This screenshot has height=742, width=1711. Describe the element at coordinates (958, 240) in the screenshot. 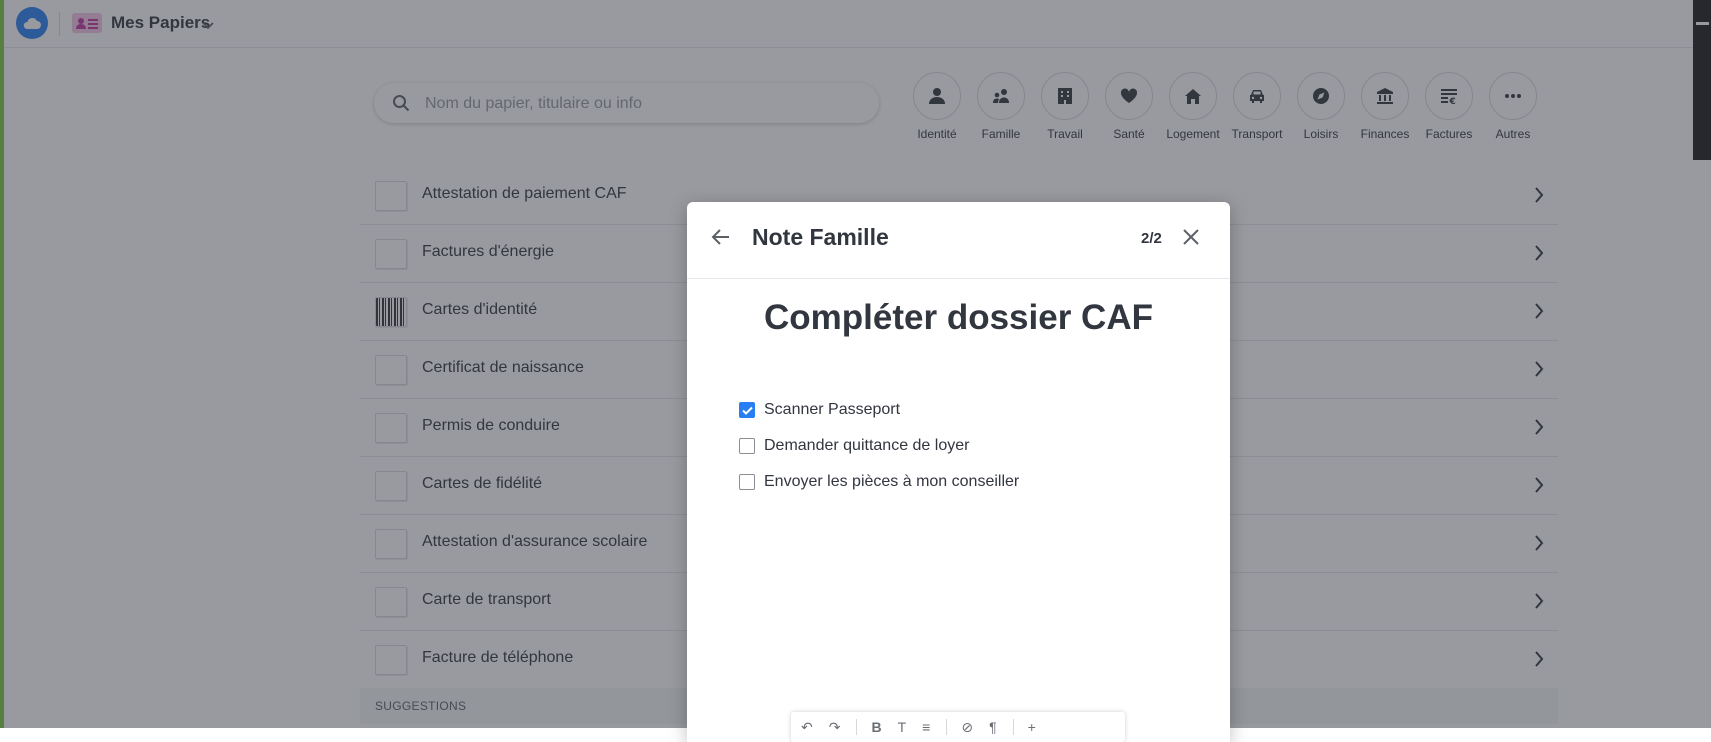

I see `modal-header: Note Famille 2/2` at that location.